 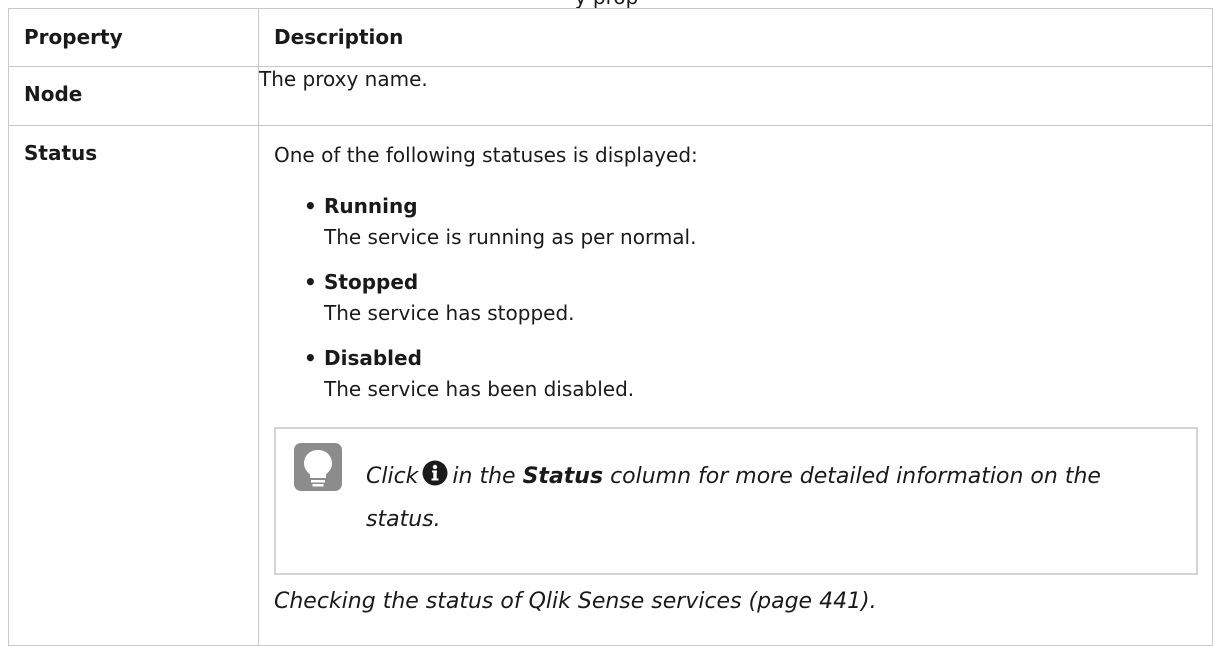 What do you see at coordinates (133, 96) in the screenshot?
I see `property-name: Node` at bounding box center [133, 96].